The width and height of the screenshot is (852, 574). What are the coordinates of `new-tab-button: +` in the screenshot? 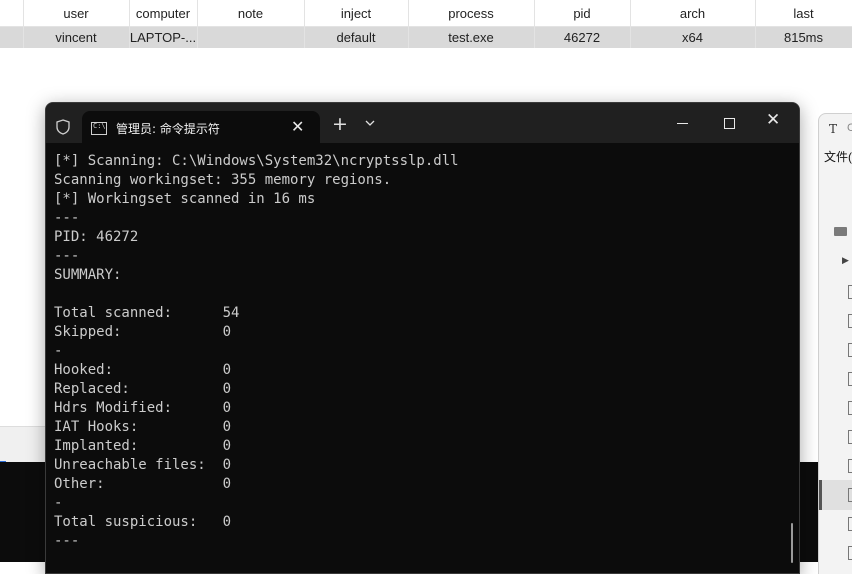 It's located at (340, 124).